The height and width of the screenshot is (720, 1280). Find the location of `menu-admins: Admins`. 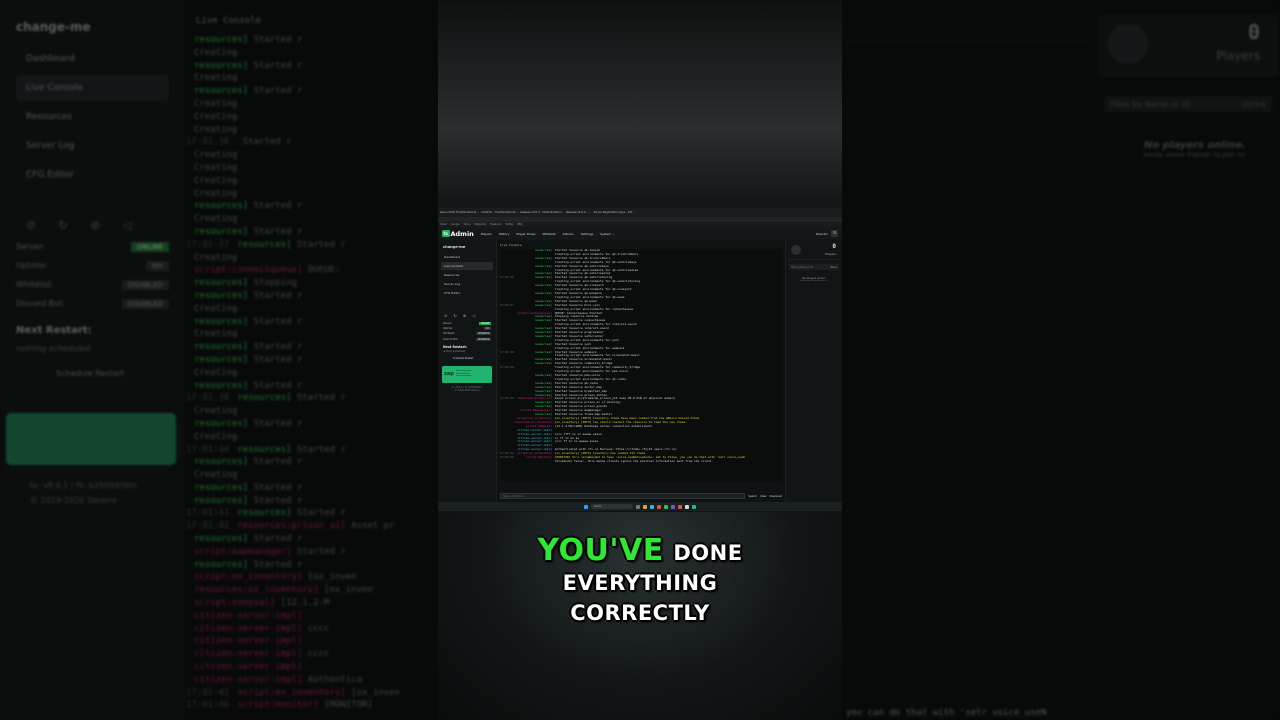

menu-admins: Admins is located at coordinates (568, 234).